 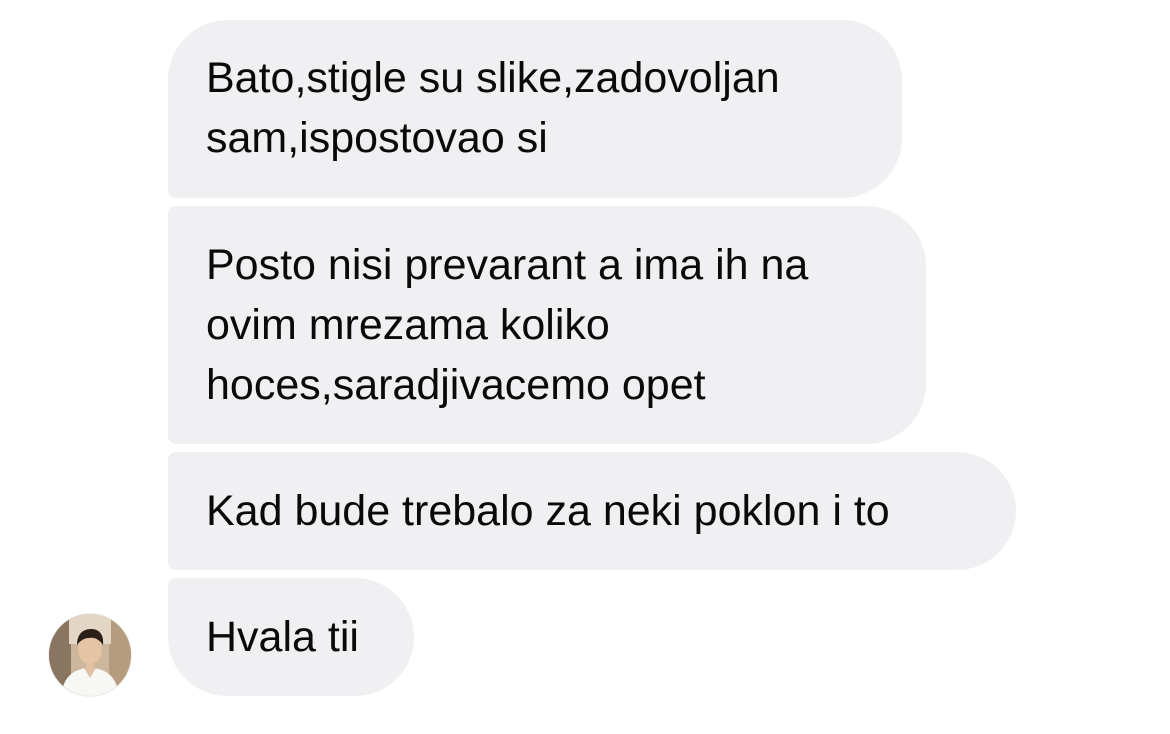 I want to click on user-avatar-icon, so click(x=90, y=655).